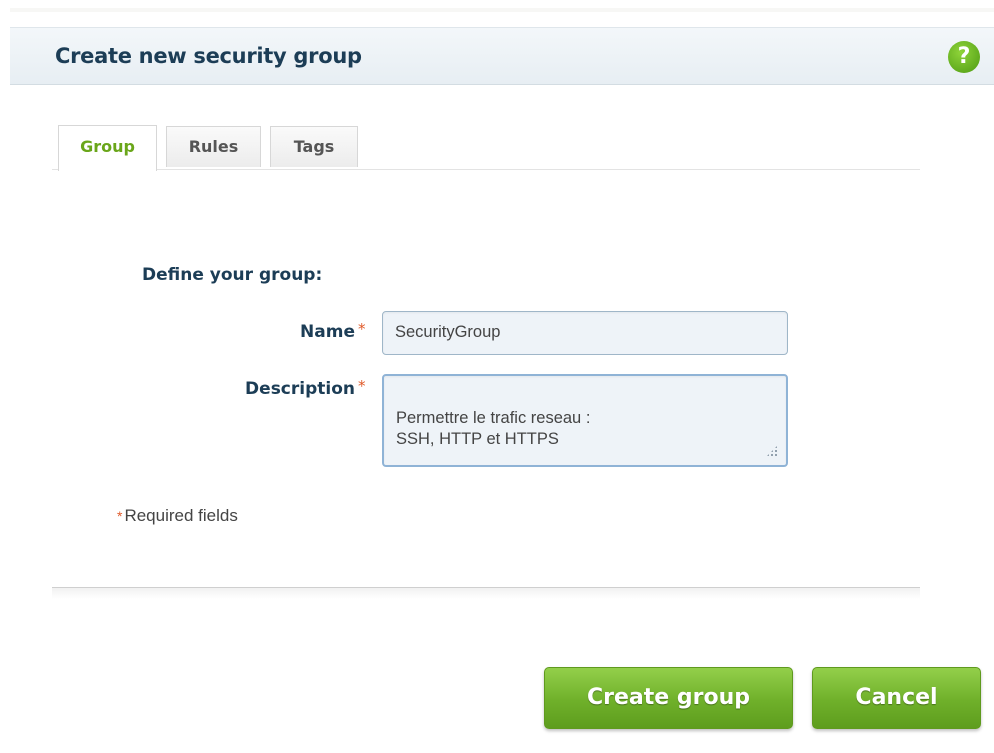 The width and height of the screenshot is (994, 753). Describe the element at coordinates (362, 329) in the screenshot. I see `name-required-star: *` at that location.